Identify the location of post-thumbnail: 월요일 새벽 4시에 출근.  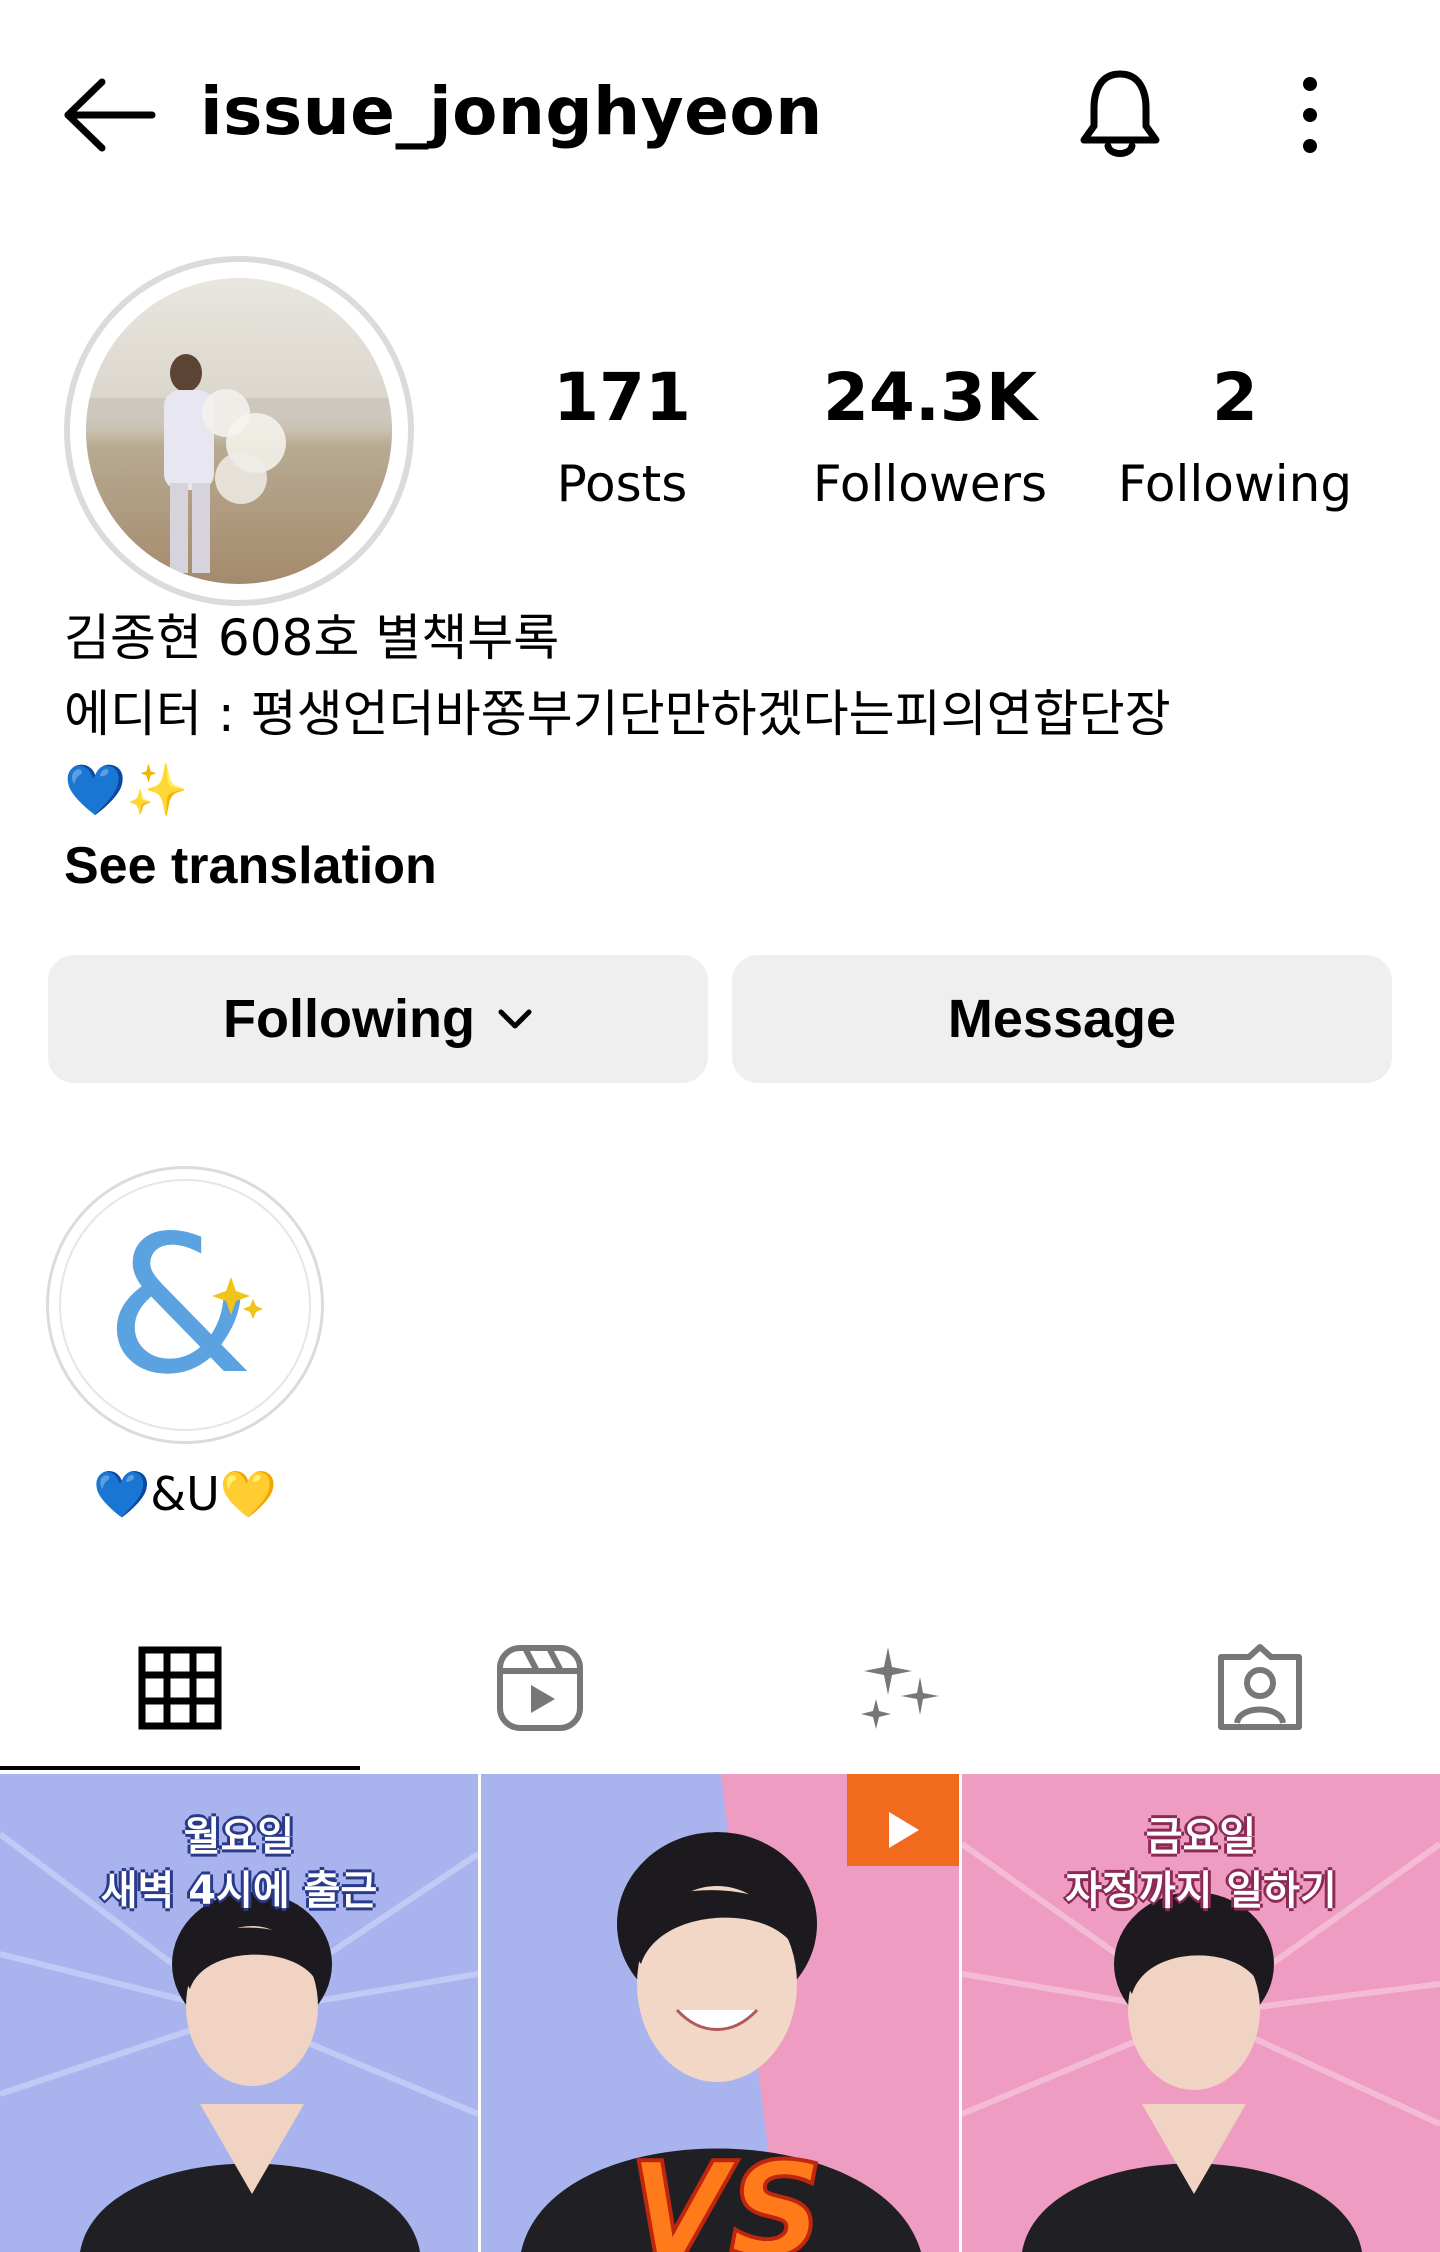
(239, 2013).